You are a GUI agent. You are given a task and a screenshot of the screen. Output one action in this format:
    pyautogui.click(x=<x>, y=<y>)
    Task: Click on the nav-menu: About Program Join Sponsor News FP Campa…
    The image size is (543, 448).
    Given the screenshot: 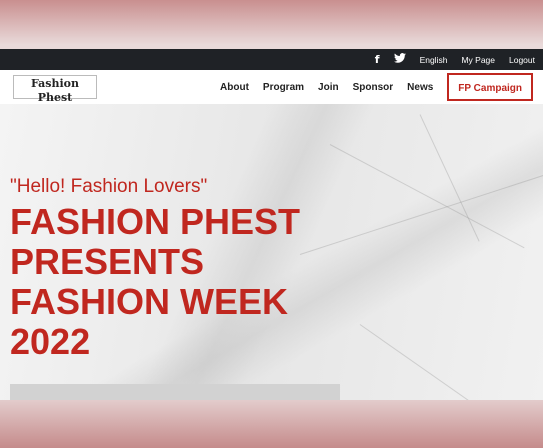 What is the action you would take?
    pyautogui.click(x=376, y=87)
    